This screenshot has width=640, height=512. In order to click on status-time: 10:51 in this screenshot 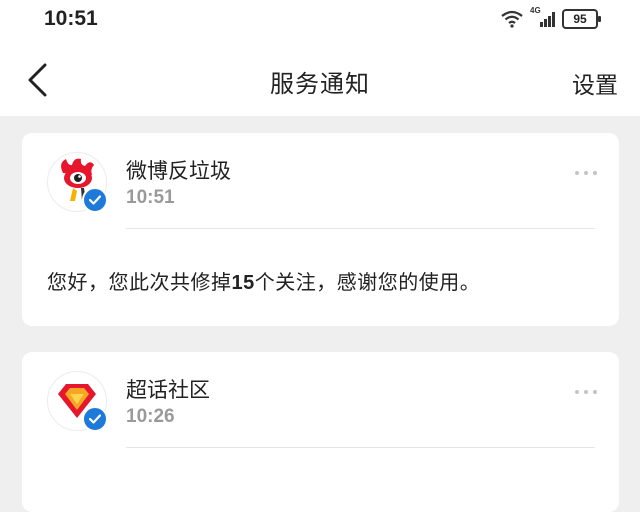, I will do `click(71, 18)`.